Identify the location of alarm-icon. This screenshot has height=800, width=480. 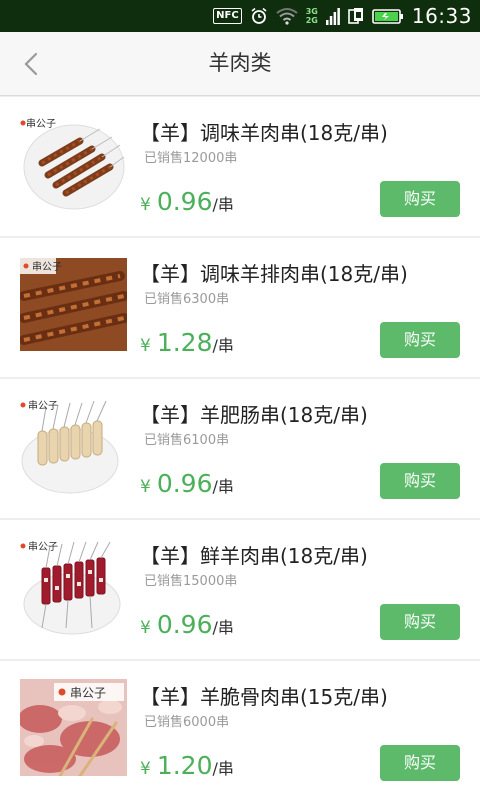
(259, 16).